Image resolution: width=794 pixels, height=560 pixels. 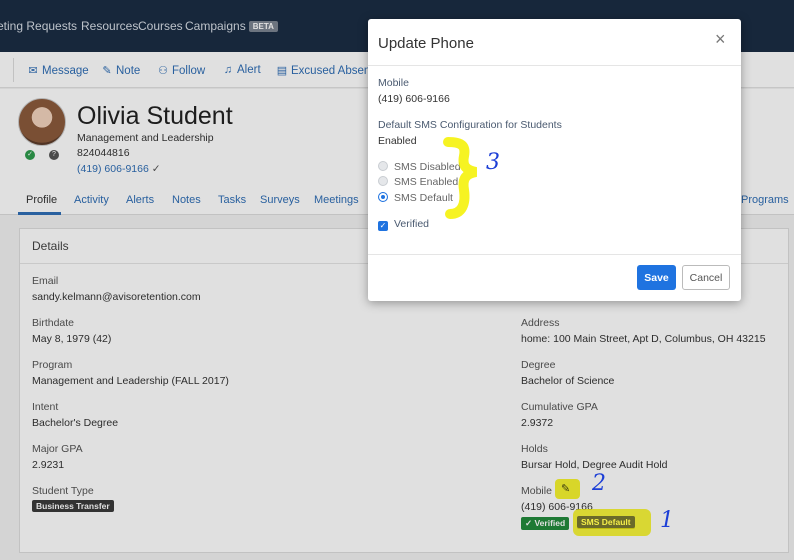 I want to click on verified-checkbox: ✓ Verified, so click(x=403, y=224).